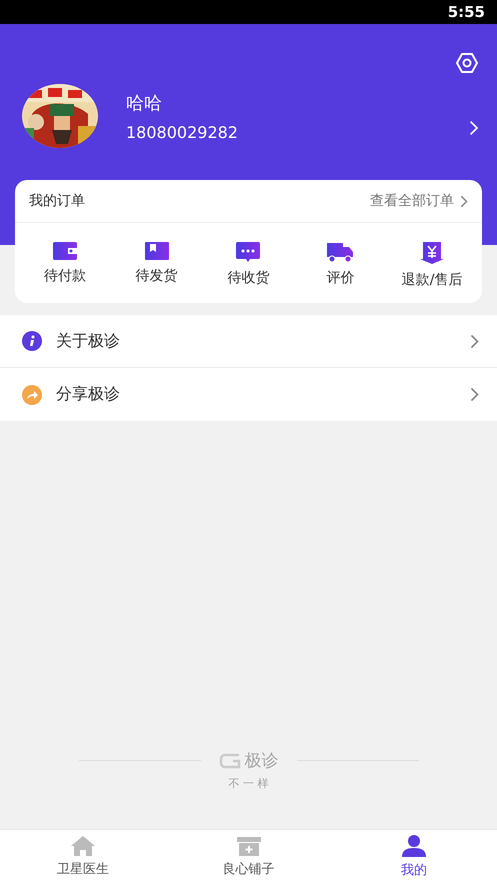 The height and width of the screenshot is (883, 497). I want to click on tab: 卫星医生, so click(83, 856).